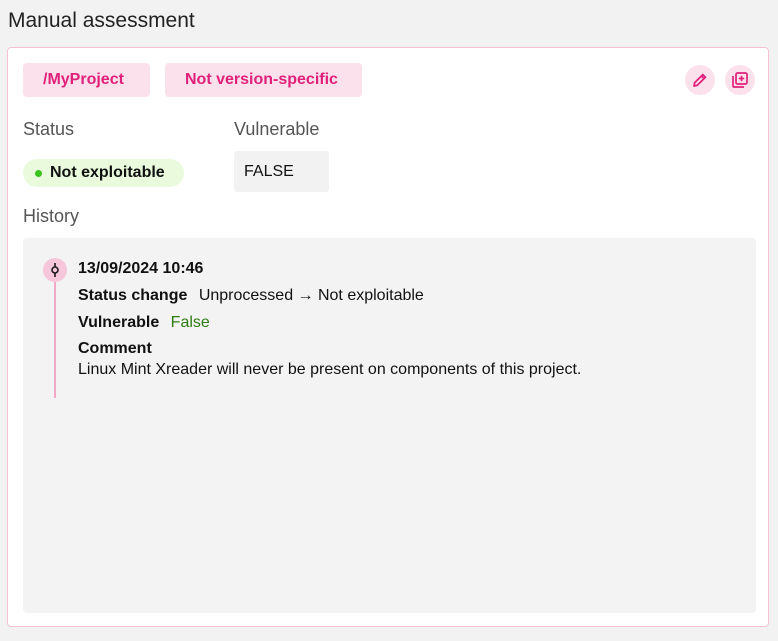 This screenshot has width=778, height=641. Describe the element at coordinates (133, 295) in the screenshot. I see `status-change-label: Status change` at that location.